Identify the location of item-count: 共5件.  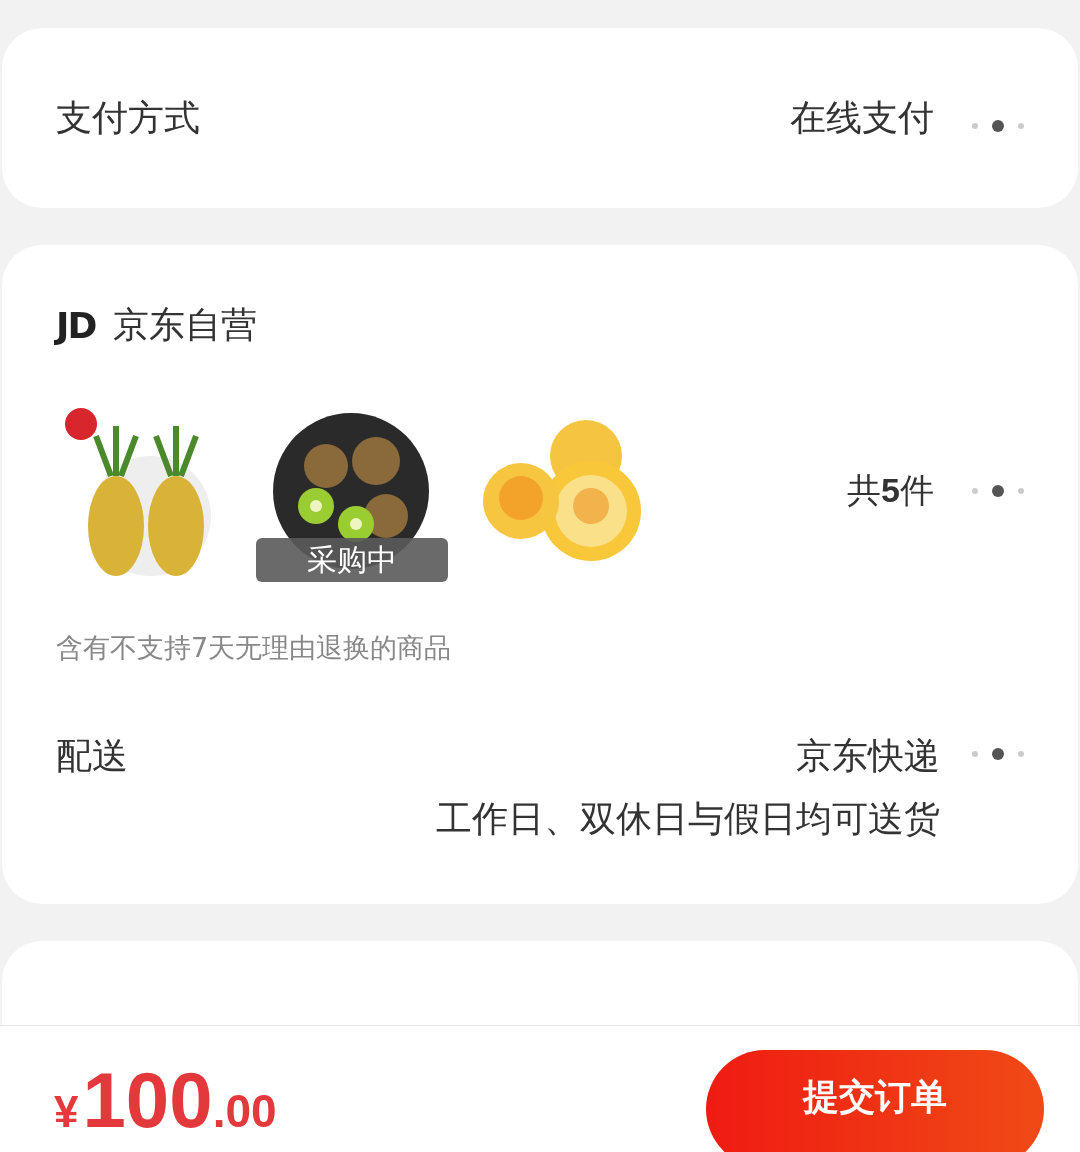
(890, 491).